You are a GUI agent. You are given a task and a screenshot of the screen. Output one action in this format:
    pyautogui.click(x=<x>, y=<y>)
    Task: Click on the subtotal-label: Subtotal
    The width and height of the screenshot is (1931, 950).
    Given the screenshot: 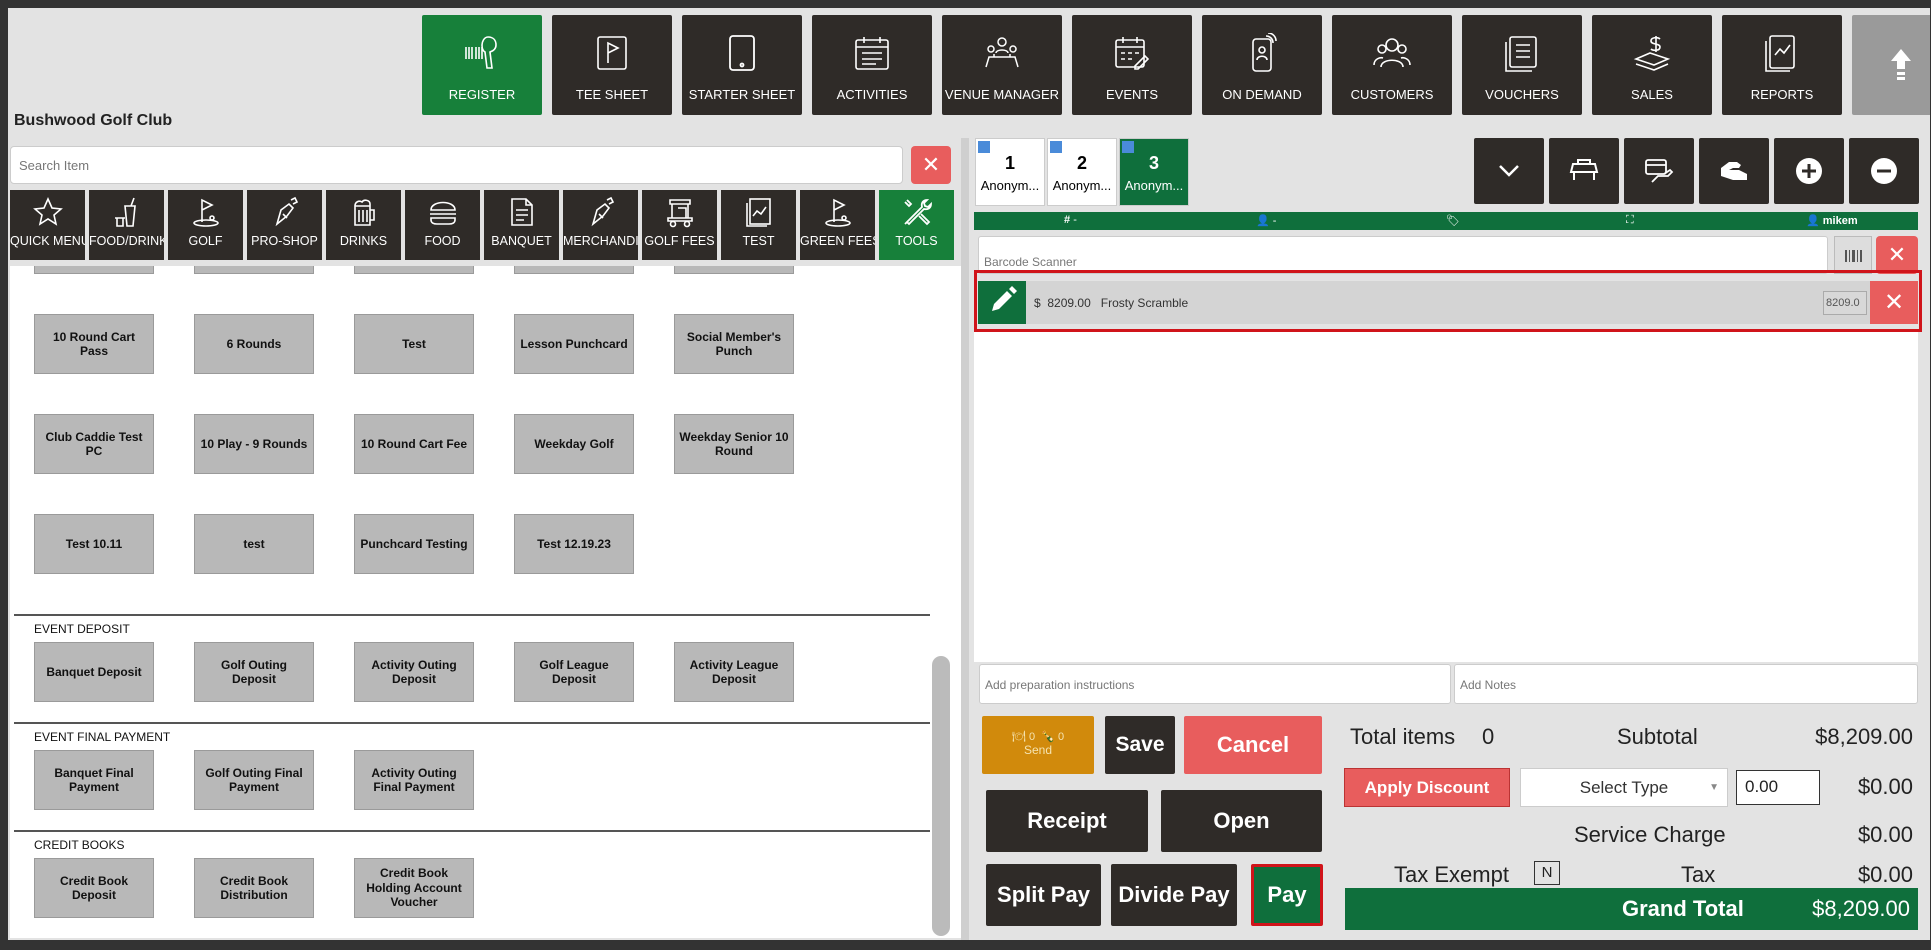 What is the action you would take?
    pyautogui.click(x=1657, y=736)
    